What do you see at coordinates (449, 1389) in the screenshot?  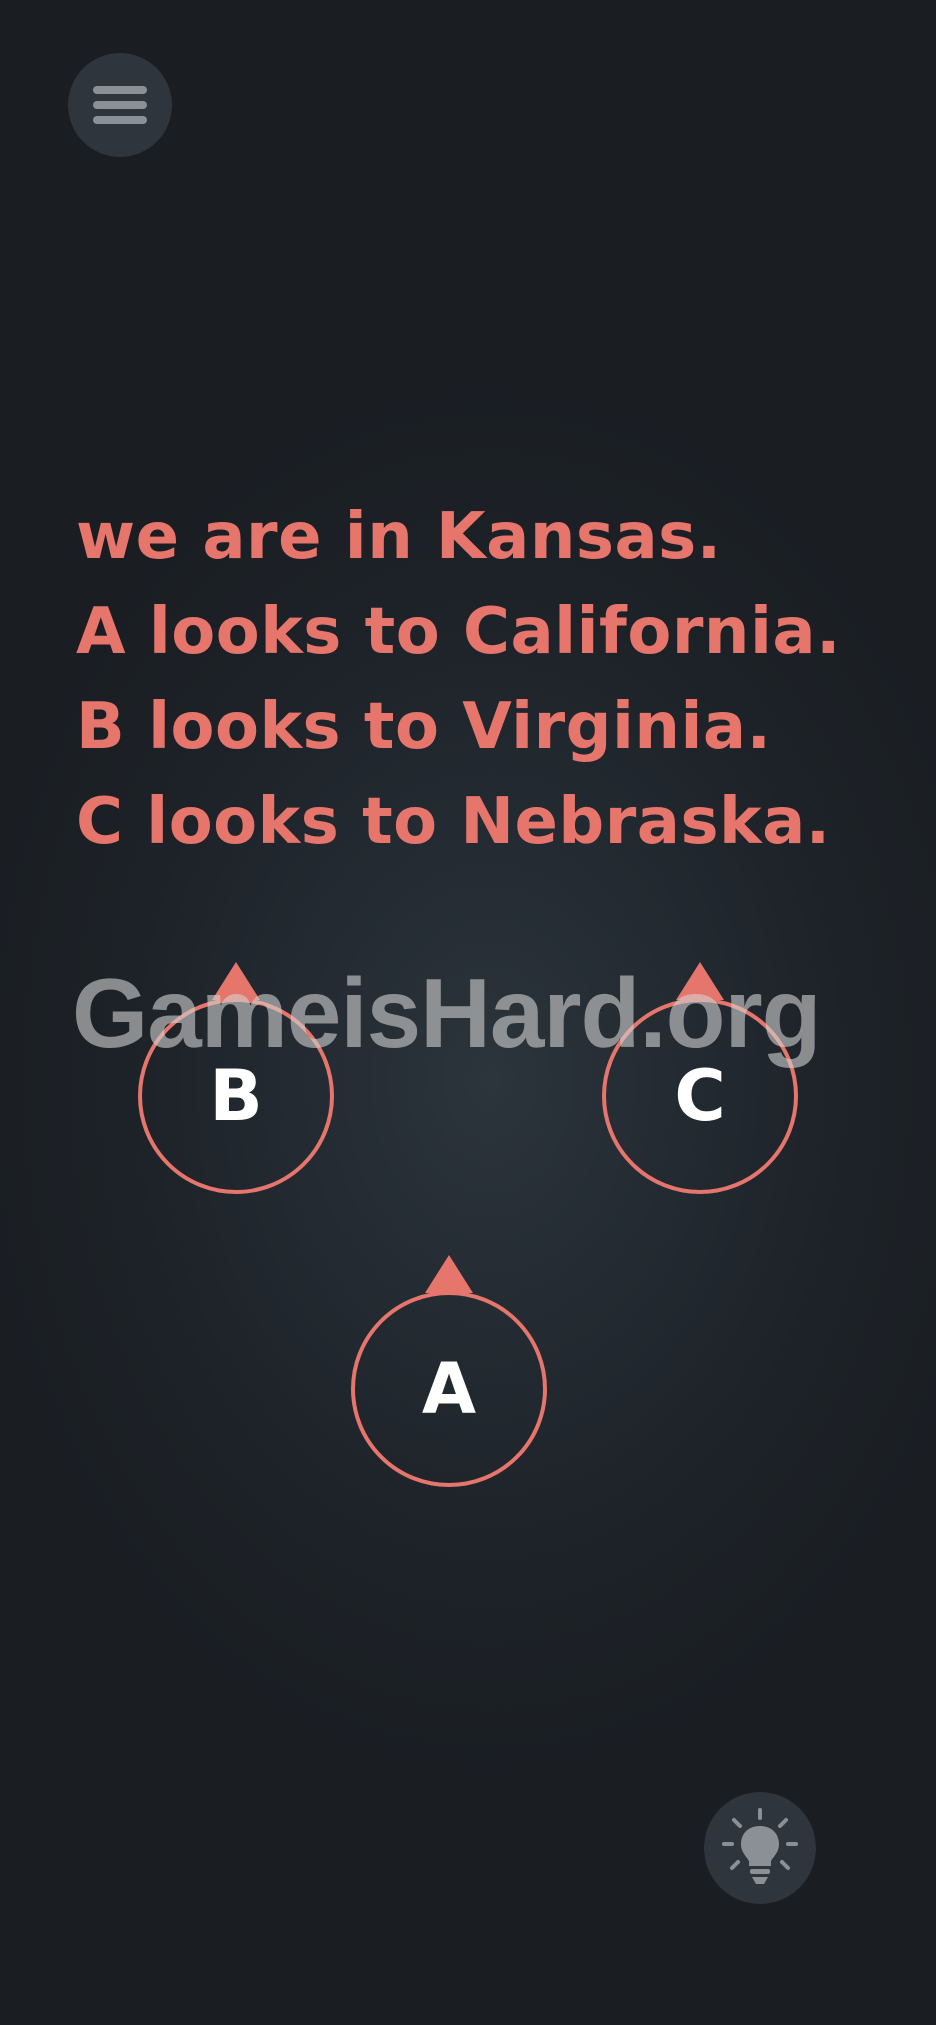 I see `node-label: A` at bounding box center [449, 1389].